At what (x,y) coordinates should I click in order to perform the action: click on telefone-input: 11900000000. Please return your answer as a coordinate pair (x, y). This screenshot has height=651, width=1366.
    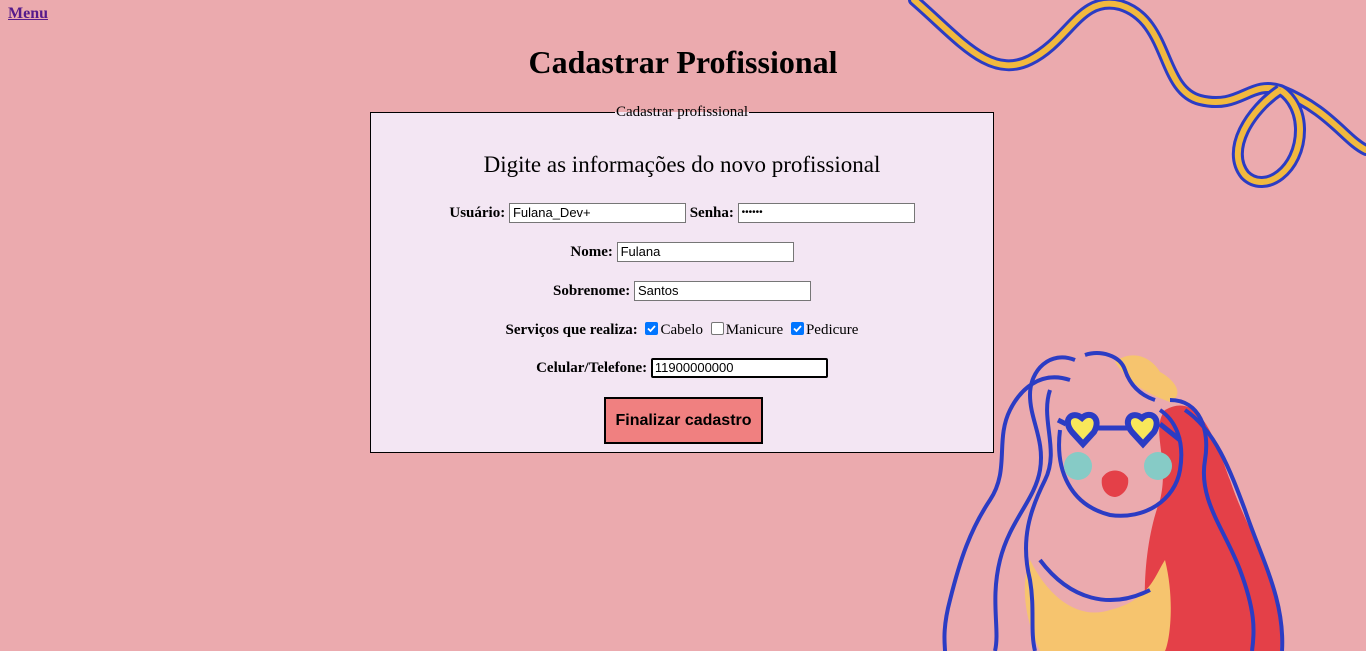
    Looking at the image, I should click on (739, 367).